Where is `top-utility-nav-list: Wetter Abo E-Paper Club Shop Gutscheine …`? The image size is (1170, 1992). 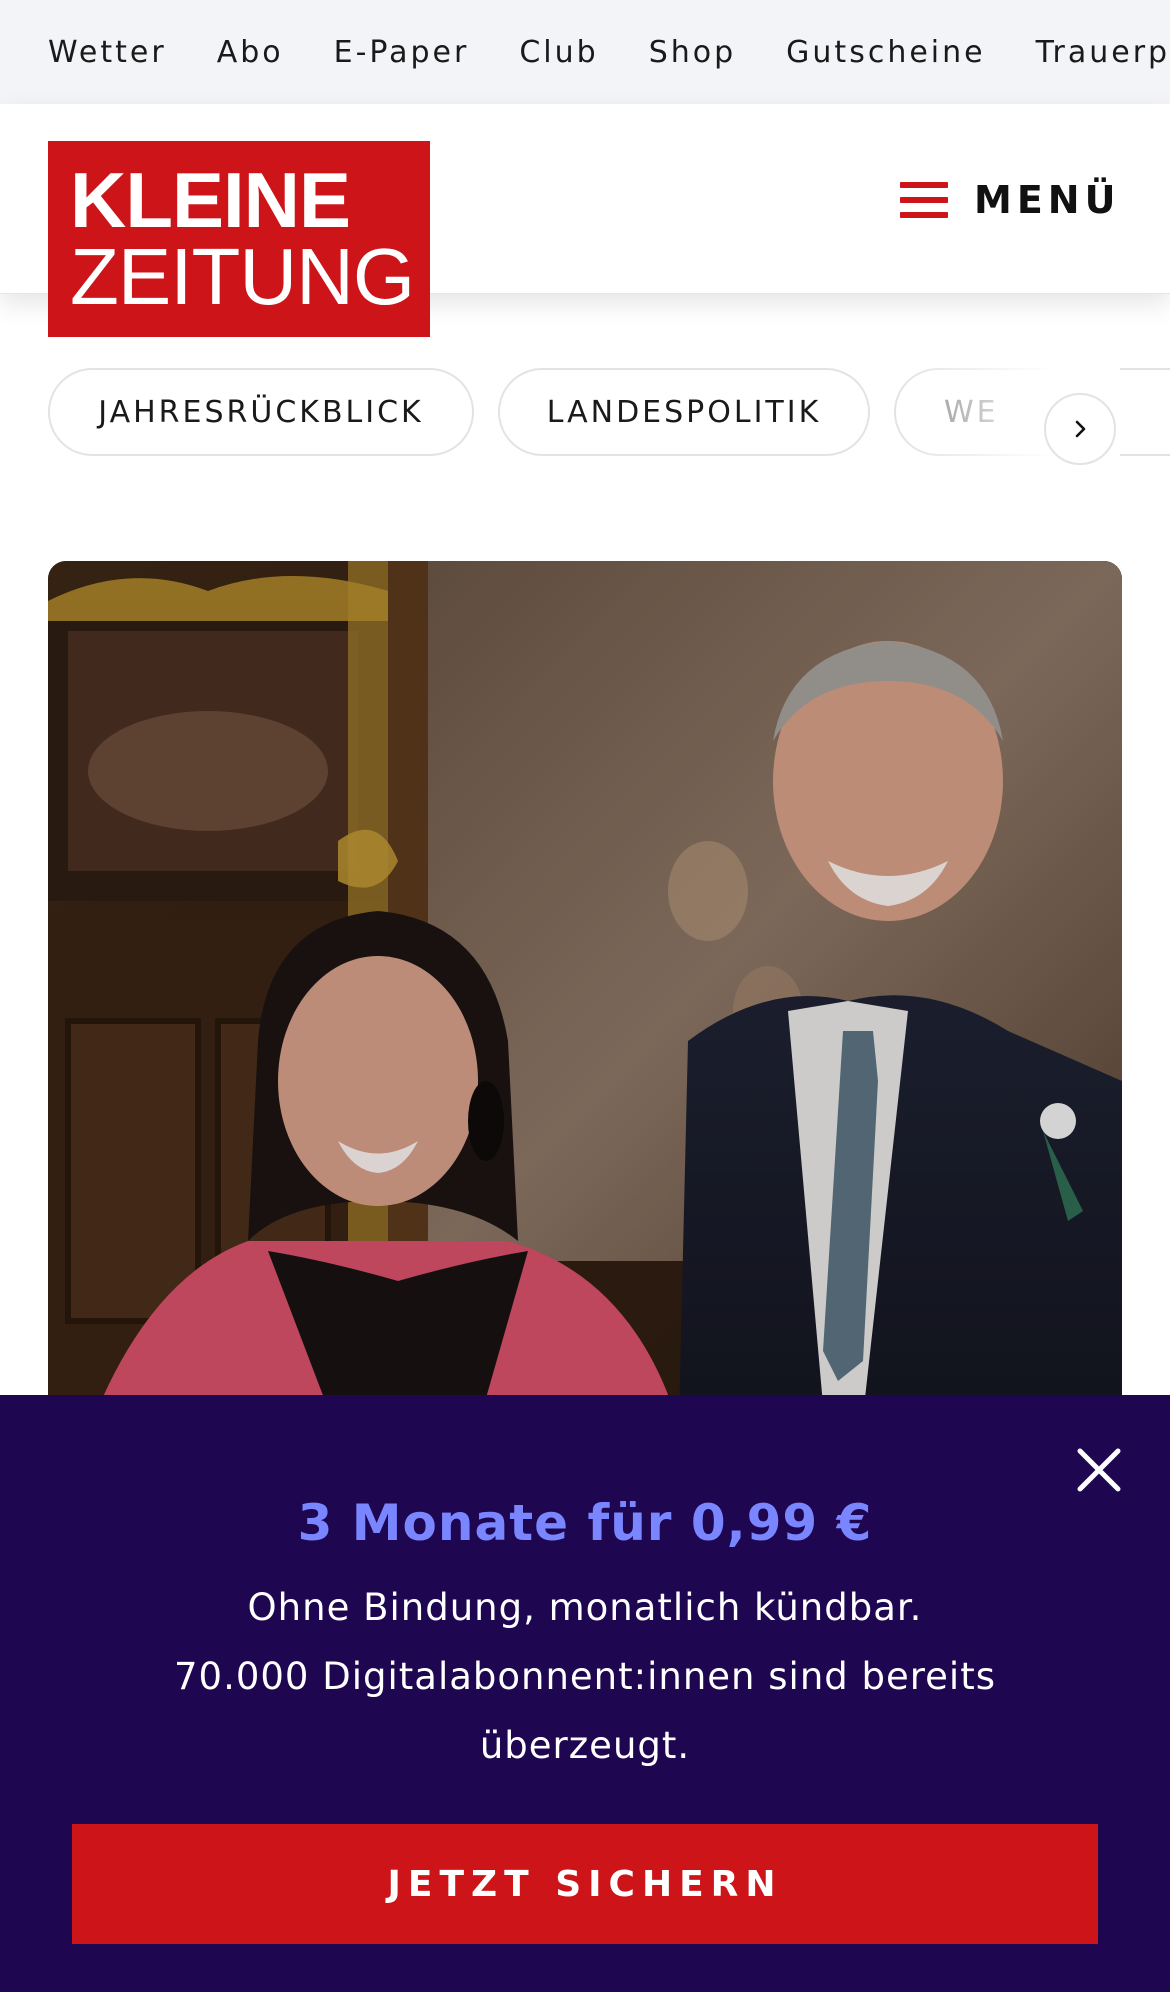 top-utility-nav-list: Wetter Abo E-Paper Club Shop Gutscheine … is located at coordinates (609, 52).